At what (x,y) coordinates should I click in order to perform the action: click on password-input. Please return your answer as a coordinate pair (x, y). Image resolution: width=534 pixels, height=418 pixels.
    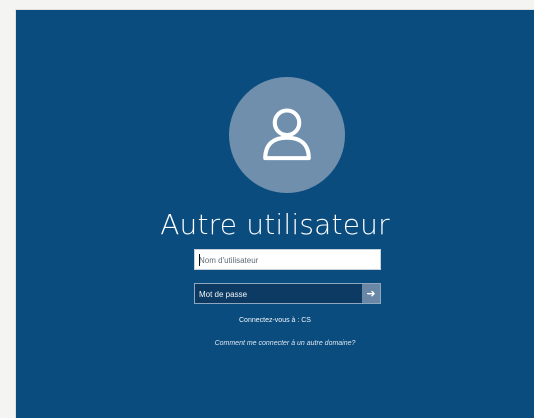
    Looking at the image, I should click on (278, 294).